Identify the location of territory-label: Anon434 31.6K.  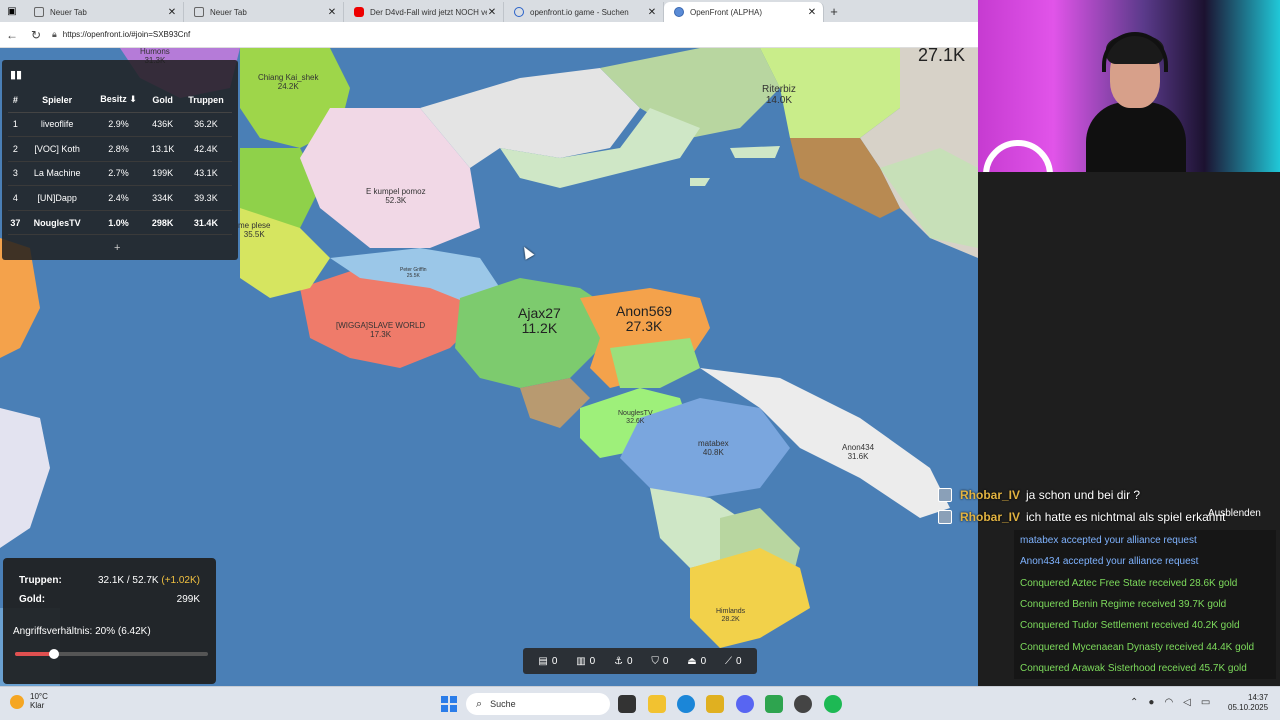
(858, 452).